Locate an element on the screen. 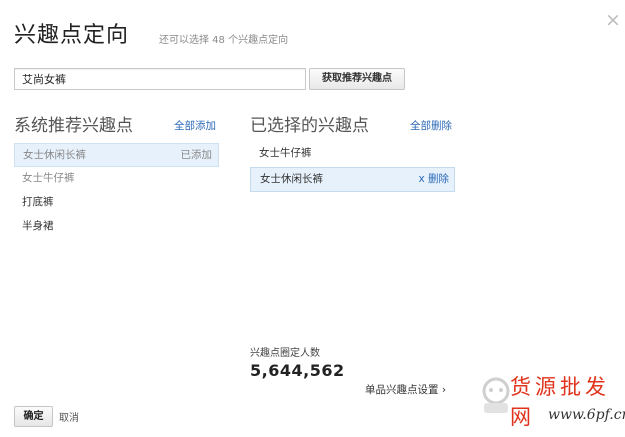 This screenshot has height=437, width=625. recommended-item-label: 女士休闲长裤 is located at coordinates (54, 155).